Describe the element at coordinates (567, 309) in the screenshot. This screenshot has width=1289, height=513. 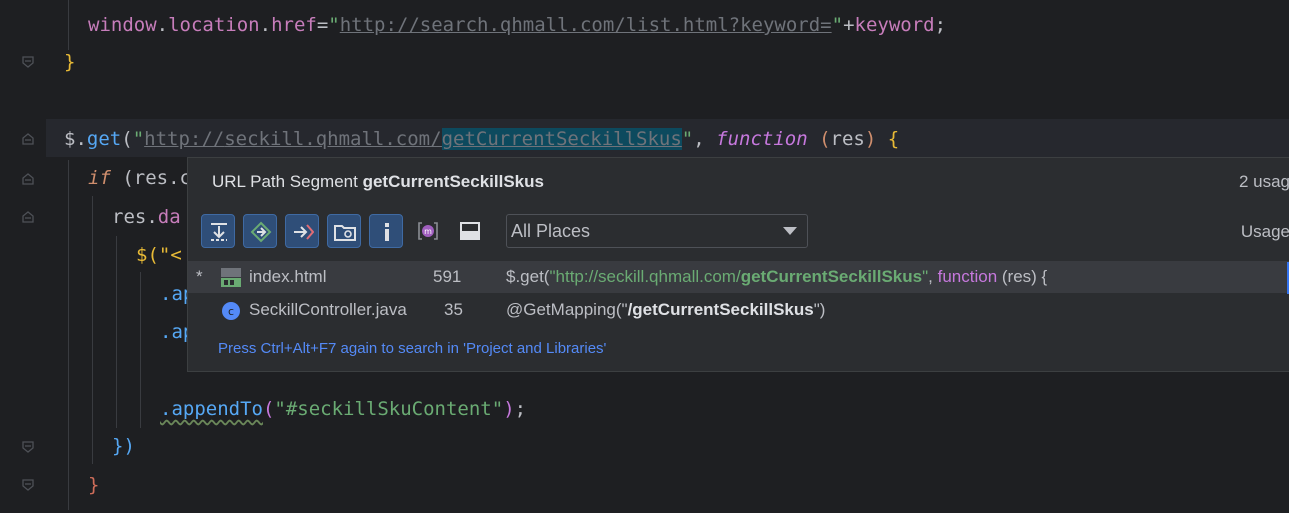
I see `snippet-part: @GetMapping("` at that location.